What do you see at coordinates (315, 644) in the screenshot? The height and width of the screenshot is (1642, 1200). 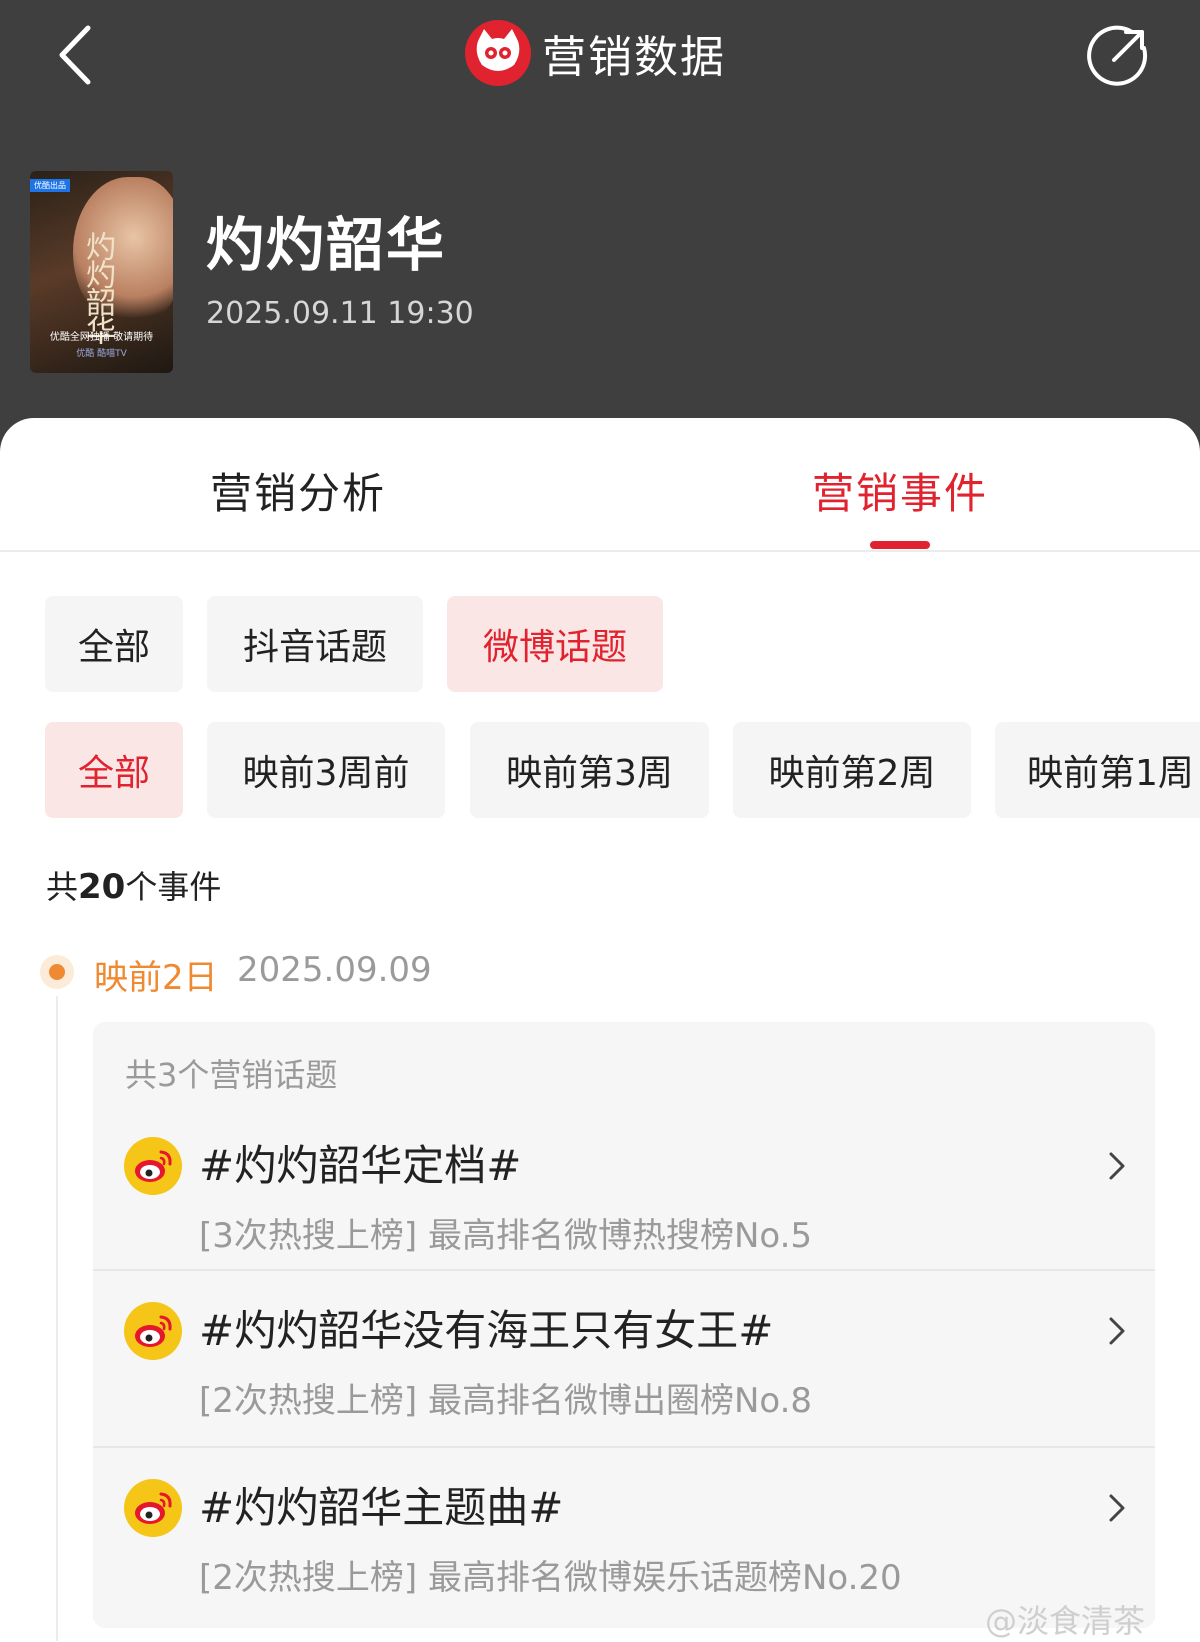 I see `filter-platform-douyin: 抖音话题` at bounding box center [315, 644].